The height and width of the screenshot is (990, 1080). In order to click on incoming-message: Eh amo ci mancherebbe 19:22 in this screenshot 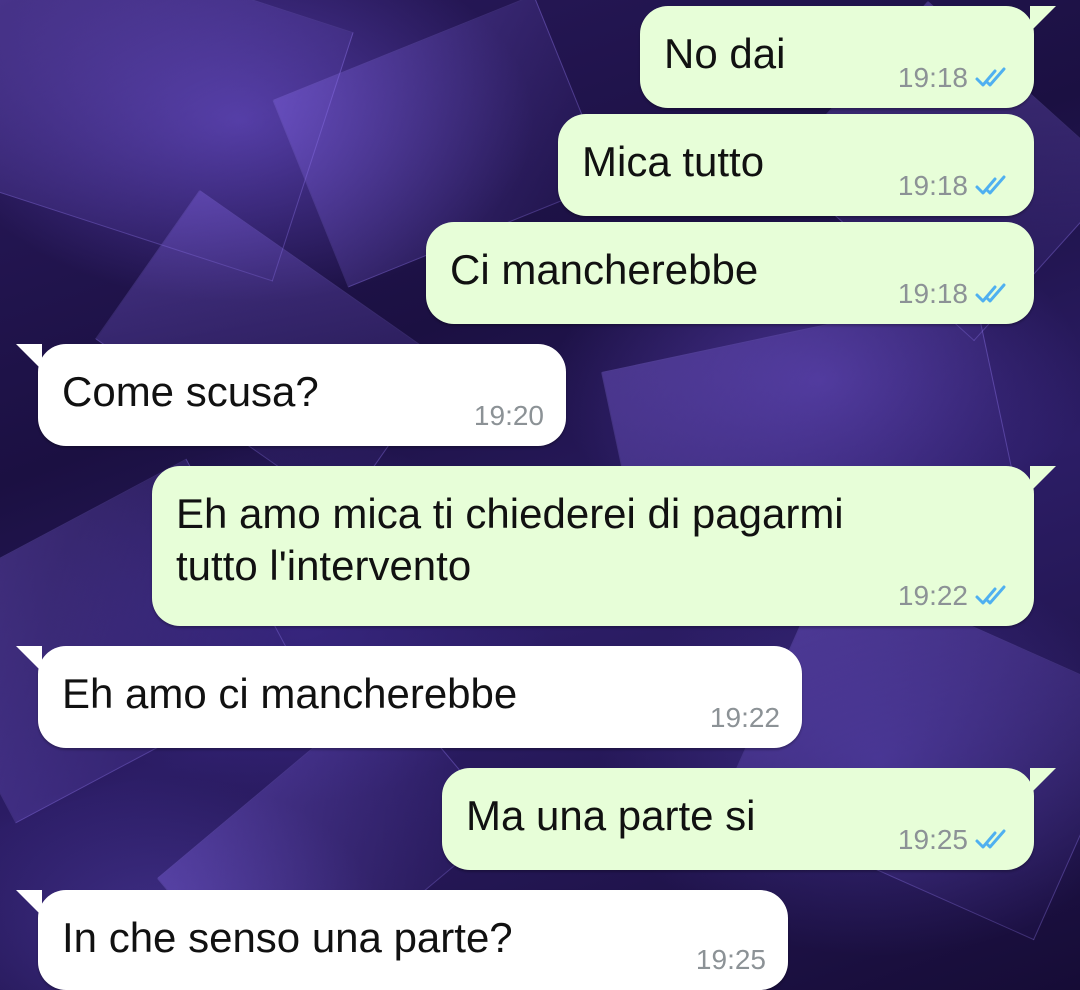, I will do `click(409, 697)`.